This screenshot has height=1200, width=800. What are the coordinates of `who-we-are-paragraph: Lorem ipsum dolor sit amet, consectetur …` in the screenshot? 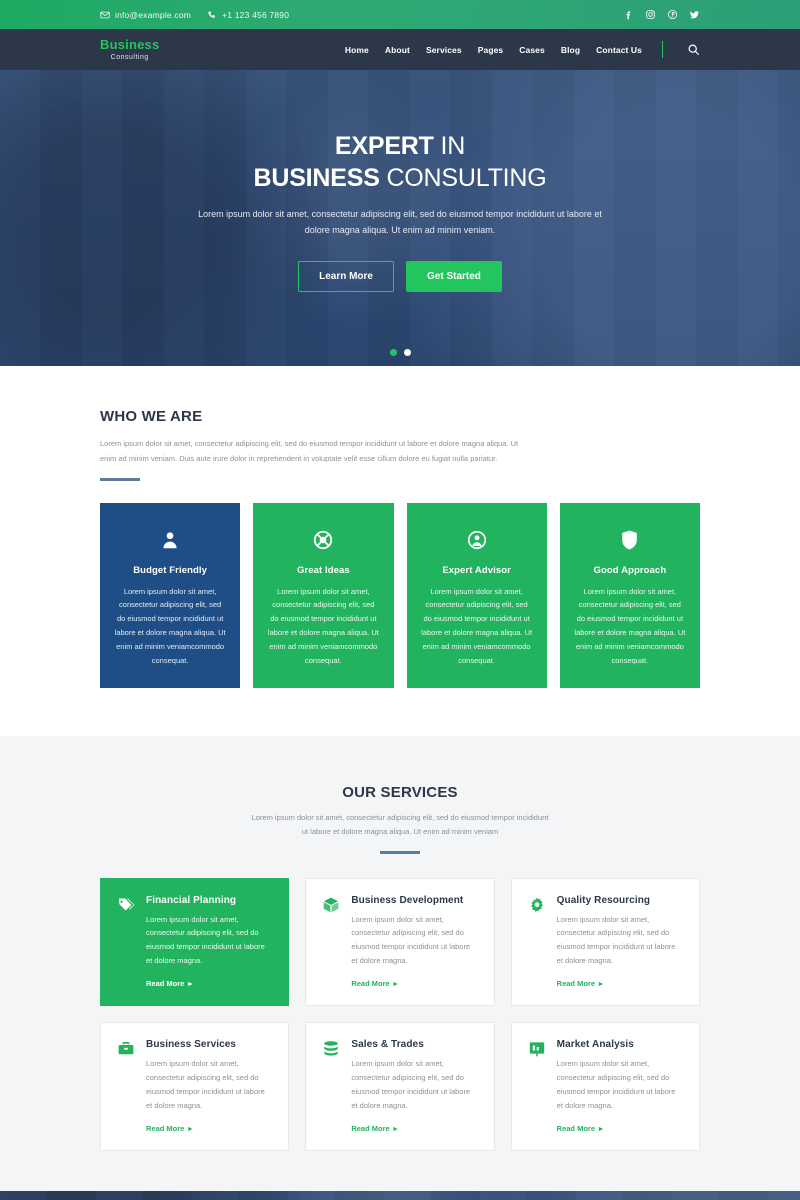 It's located at (309, 451).